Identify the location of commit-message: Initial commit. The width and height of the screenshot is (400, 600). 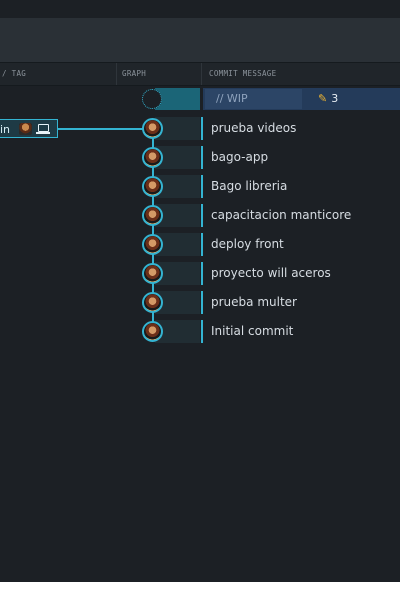
(252, 331).